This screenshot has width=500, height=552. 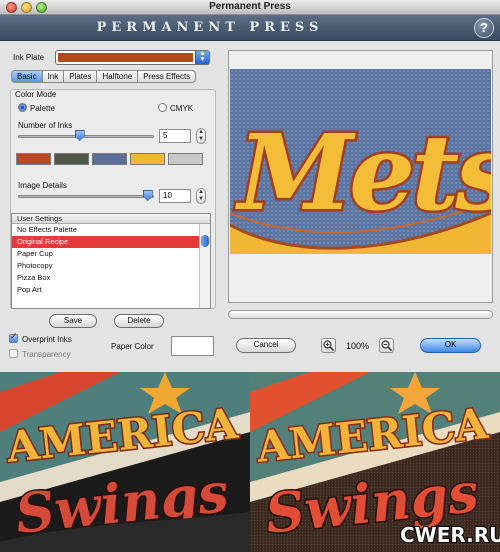 What do you see at coordinates (27, 76) in the screenshot?
I see `tab-basic: Basic` at bounding box center [27, 76].